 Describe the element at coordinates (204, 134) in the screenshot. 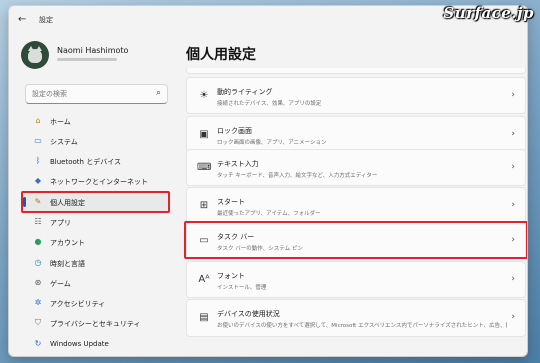

I see `lock-screen-icon: ▣` at that location.